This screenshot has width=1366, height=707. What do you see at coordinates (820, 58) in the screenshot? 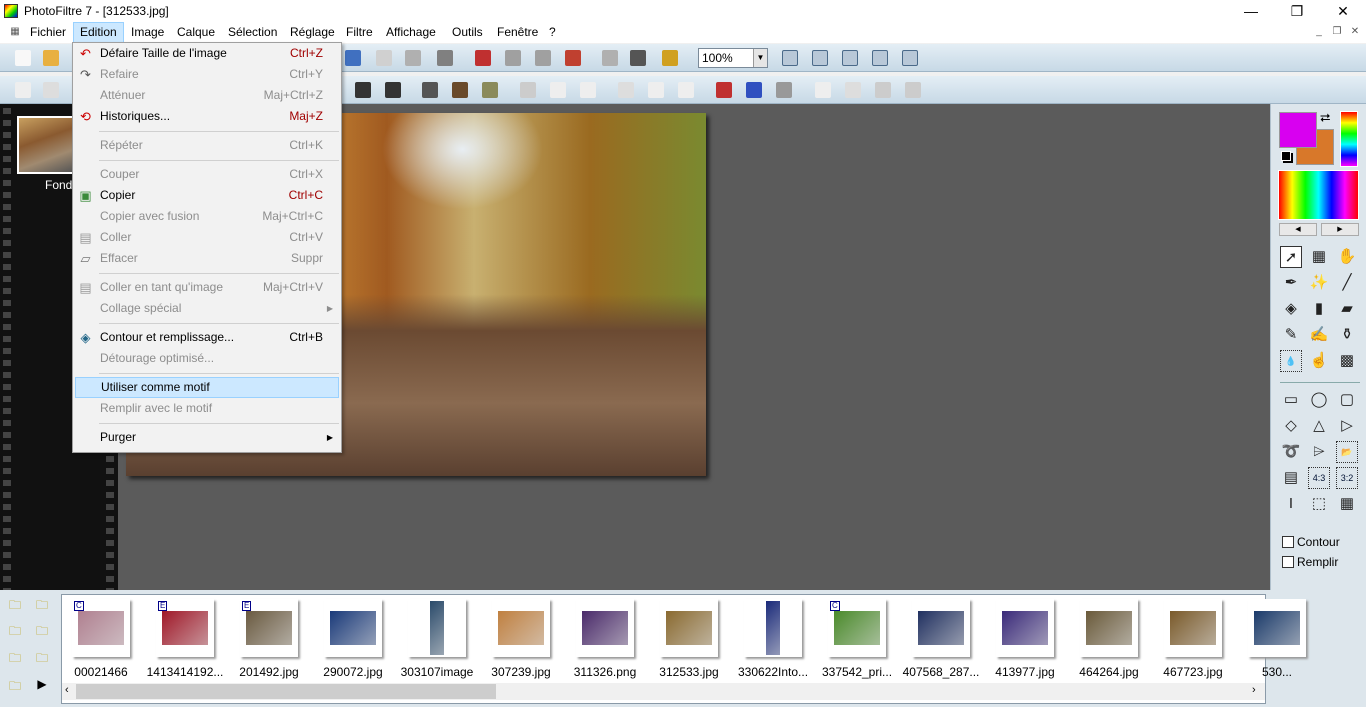
I see `zoom-out-icon` at bounding box center [820, 58].